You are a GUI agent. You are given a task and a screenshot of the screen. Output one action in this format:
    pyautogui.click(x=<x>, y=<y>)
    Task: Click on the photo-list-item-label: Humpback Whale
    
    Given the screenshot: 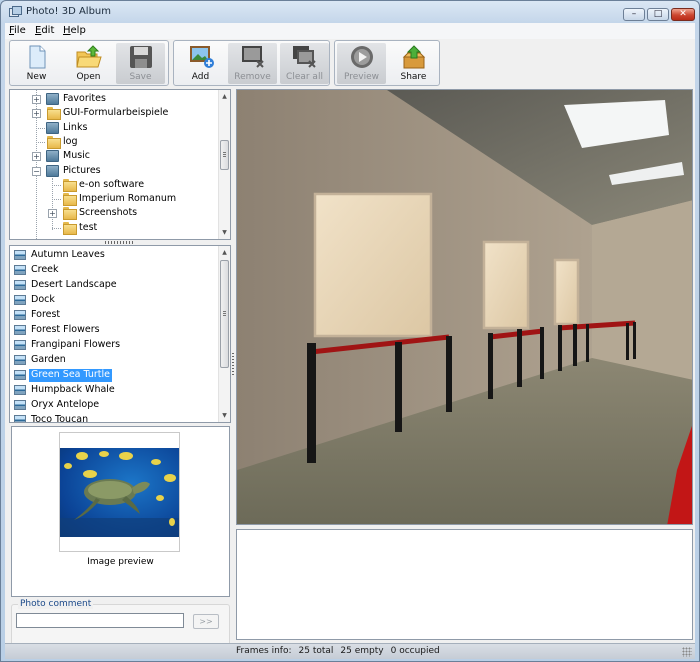 What is the action you would take?
    pyautogui.click(x=73, y=389)
    